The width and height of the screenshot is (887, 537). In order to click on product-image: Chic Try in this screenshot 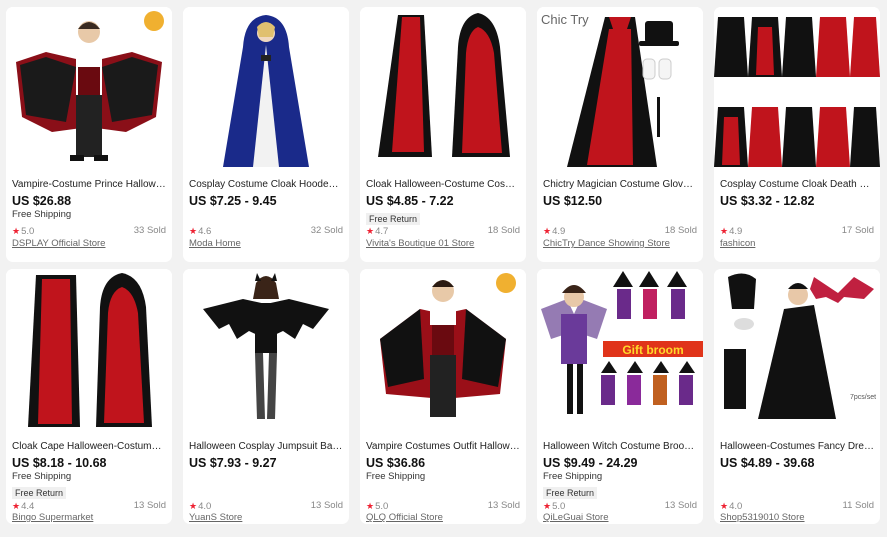, I will do `click(620, 91)`.